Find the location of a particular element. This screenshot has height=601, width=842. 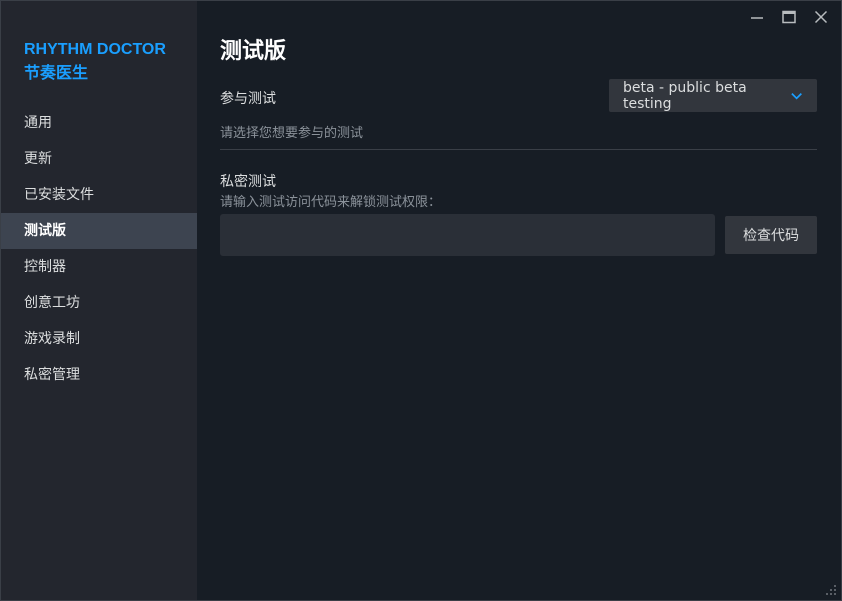

chevron-down-icon is located at coordinates (796, 96).